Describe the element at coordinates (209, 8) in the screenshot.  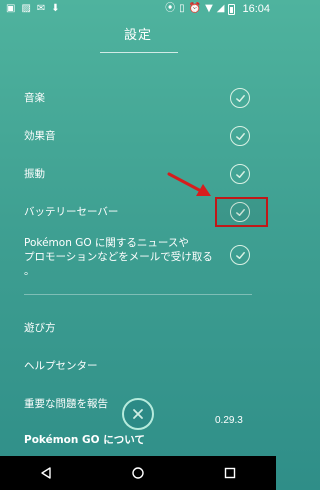
I see `wifi-icon: ▼` at that location.